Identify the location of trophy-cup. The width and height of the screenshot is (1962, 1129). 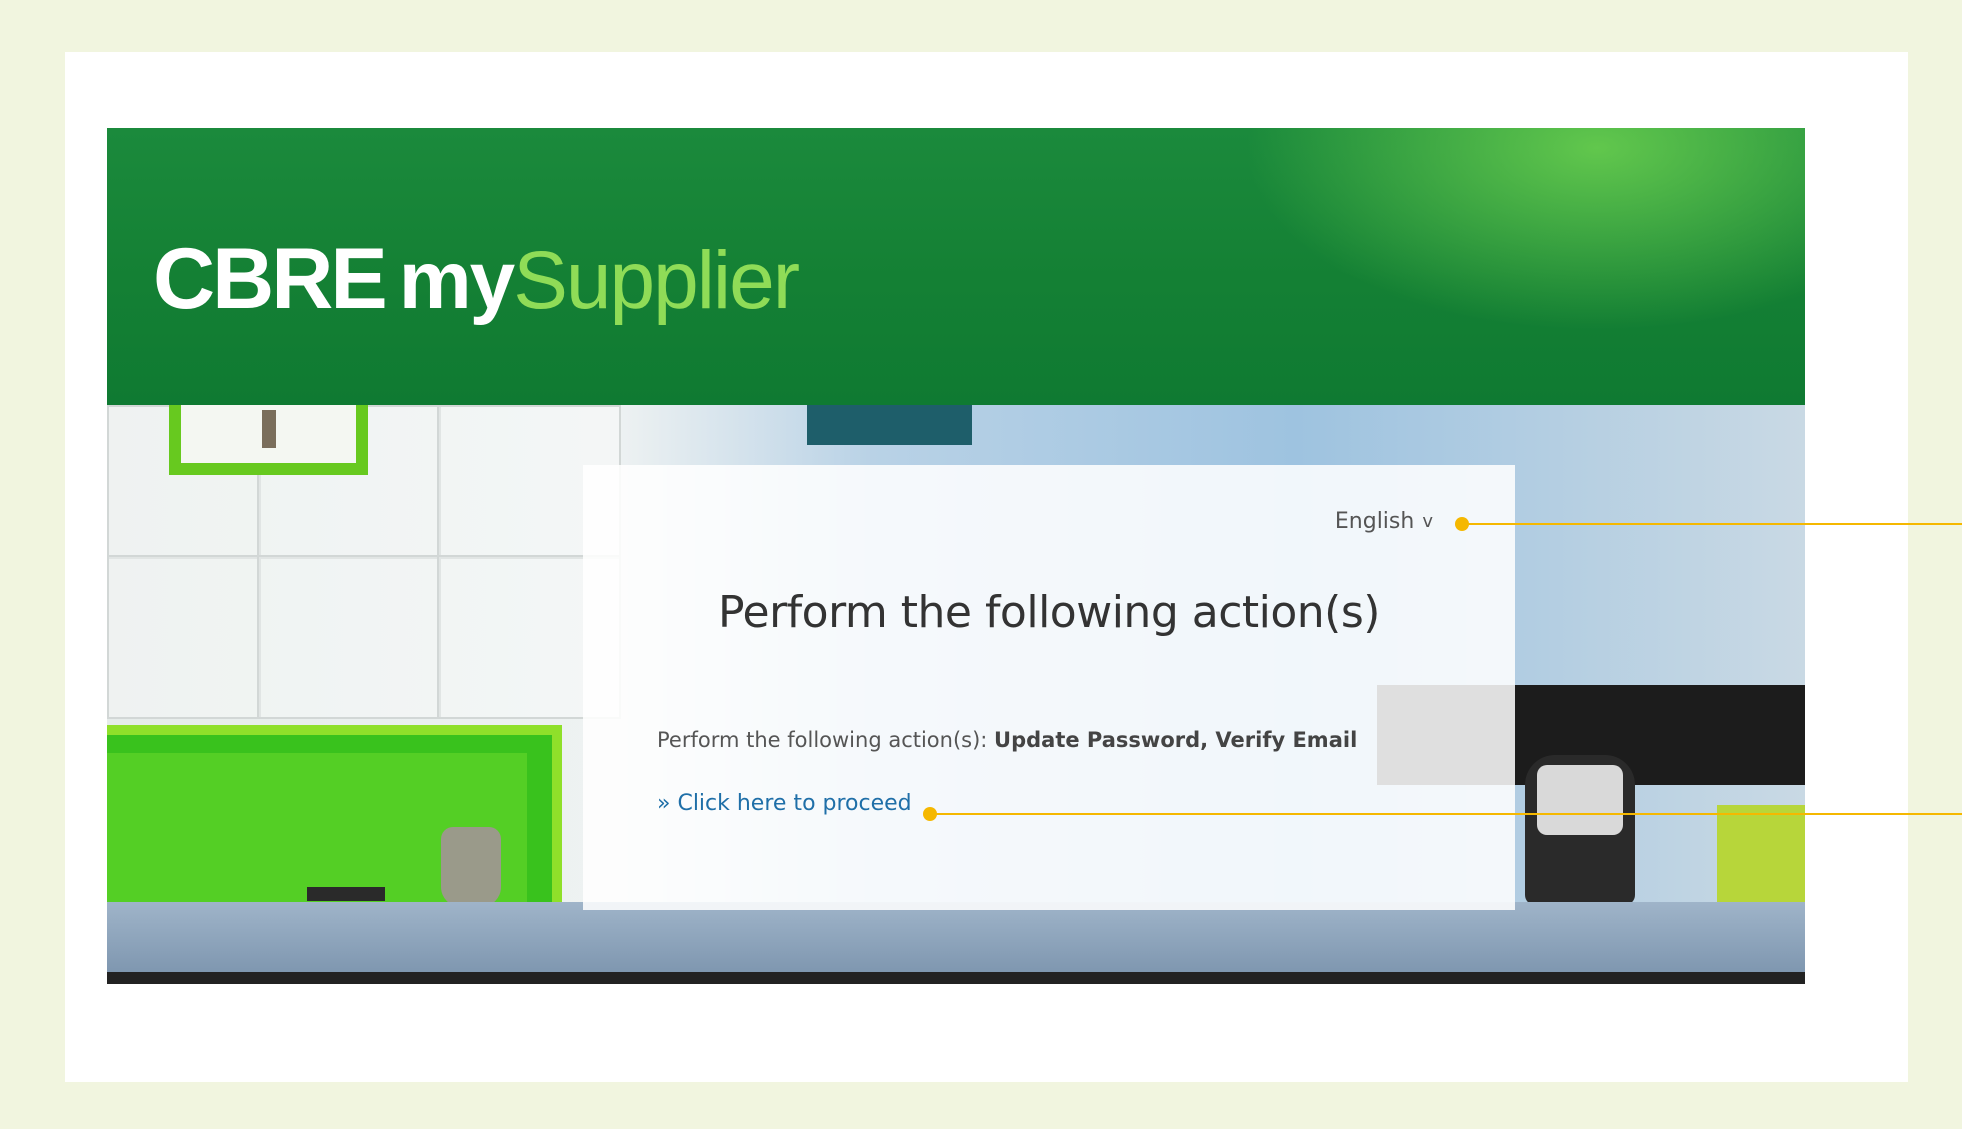
(471, 867).